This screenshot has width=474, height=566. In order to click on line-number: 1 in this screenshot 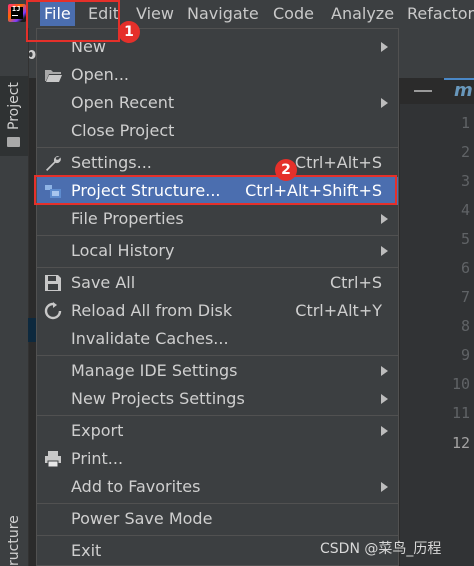, I will do `click(465, 123)`.